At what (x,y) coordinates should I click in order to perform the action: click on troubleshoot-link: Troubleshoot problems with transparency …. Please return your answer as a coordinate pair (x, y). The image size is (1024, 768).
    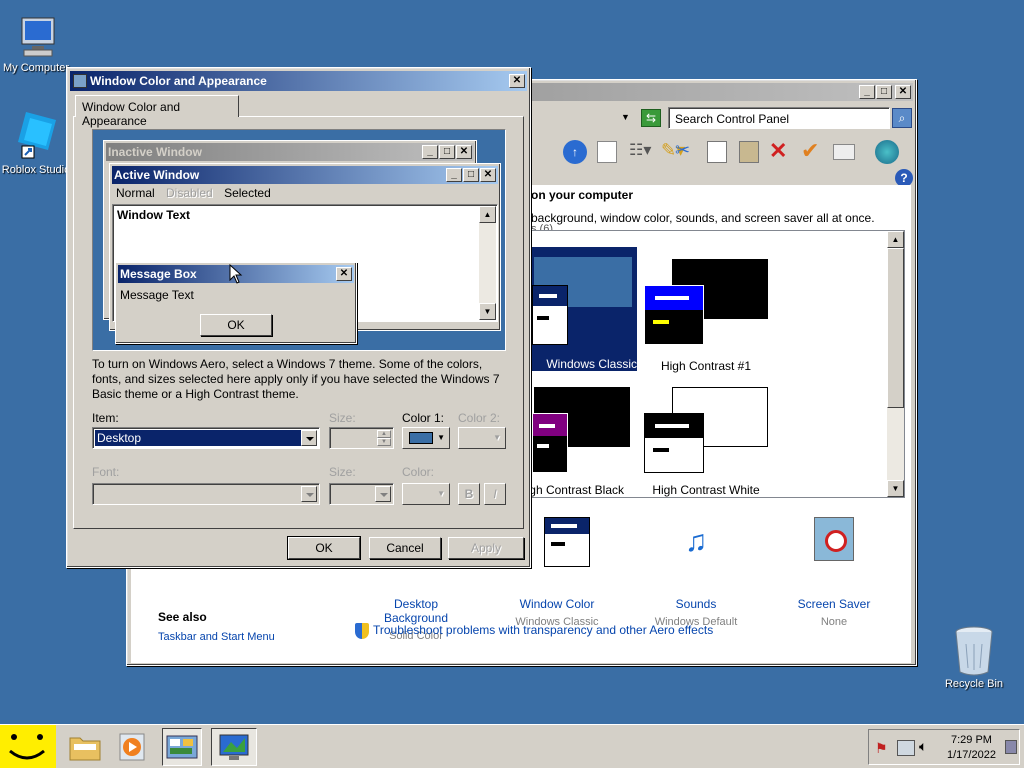
    Looking at the image, I should click on (543, 630).